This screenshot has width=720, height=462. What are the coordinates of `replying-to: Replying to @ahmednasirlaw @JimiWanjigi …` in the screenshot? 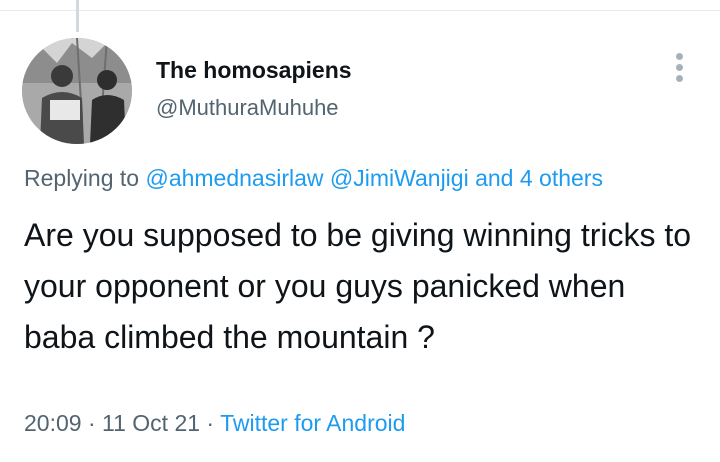 It's located at (313, 178).